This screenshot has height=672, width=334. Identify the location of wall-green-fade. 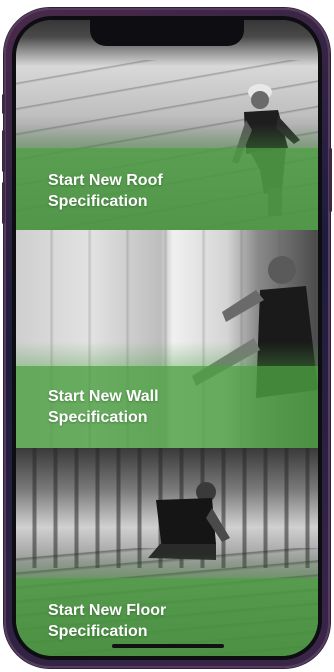
(167, 354).